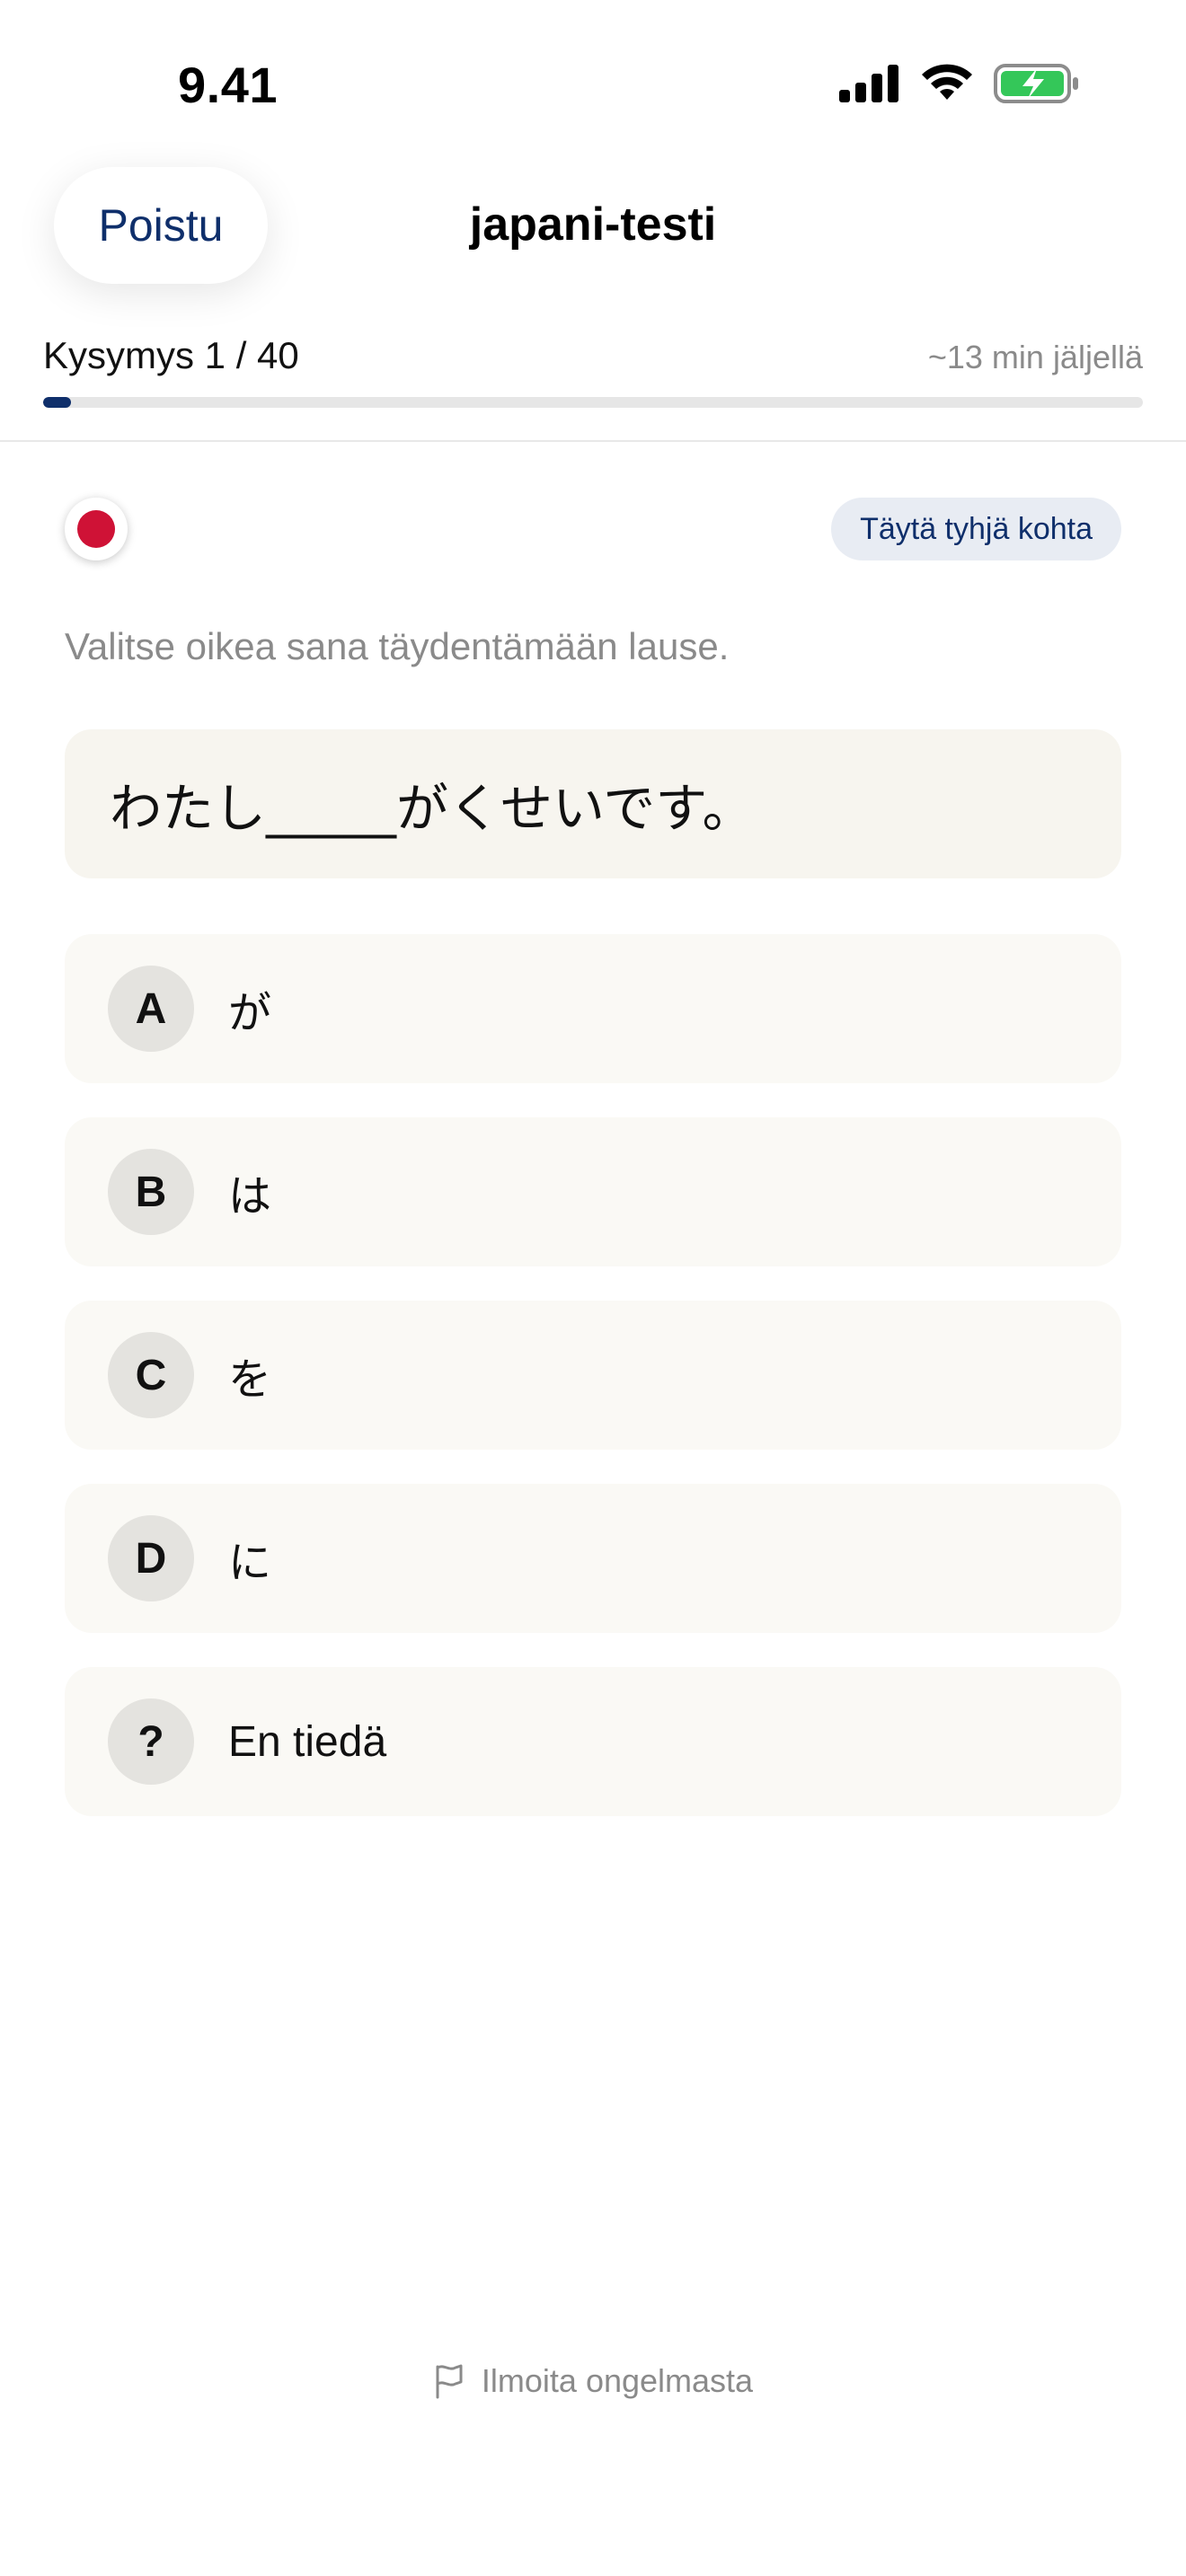 The width and height of the screenshot is (1186, 2576). What do you see at coordinates (250, 1196) in the screenshot?
I see `option-label: は` at bounding box center [250, 1196].